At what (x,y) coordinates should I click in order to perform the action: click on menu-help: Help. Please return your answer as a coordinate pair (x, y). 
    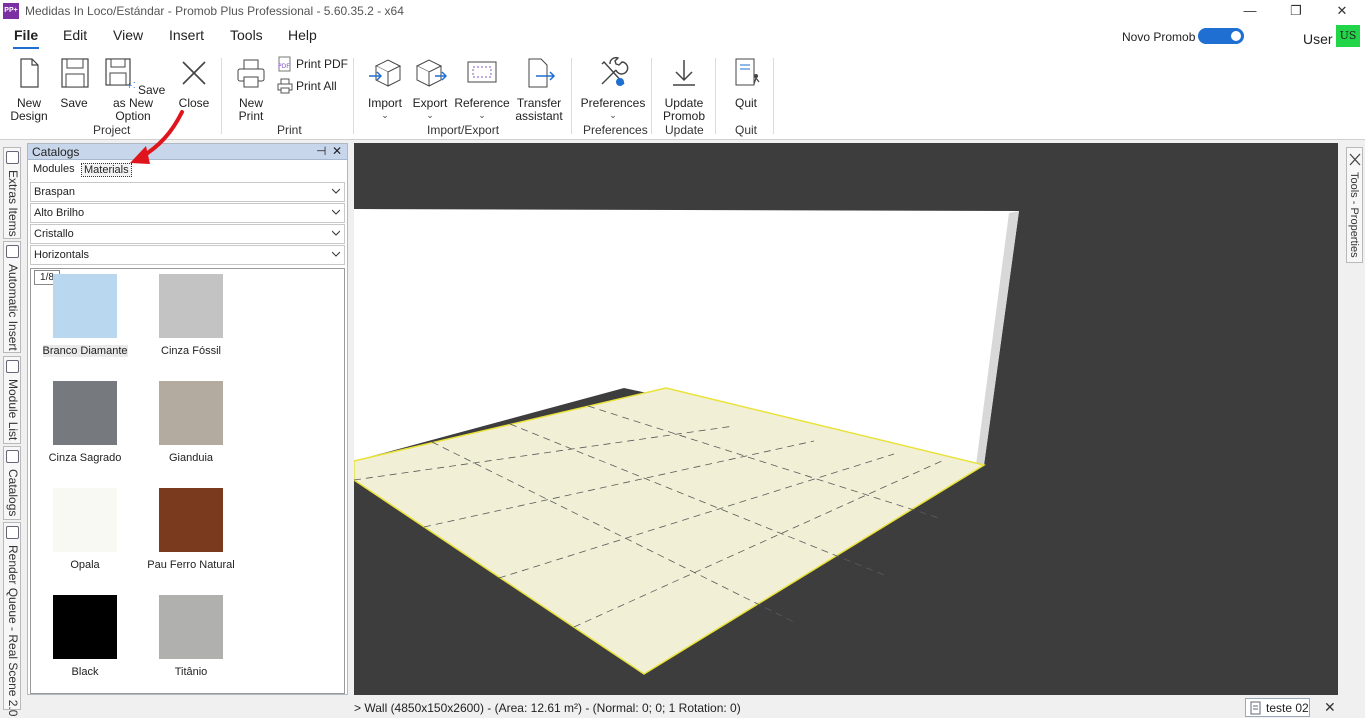
    Looking at the image, I should click on (302, 35).